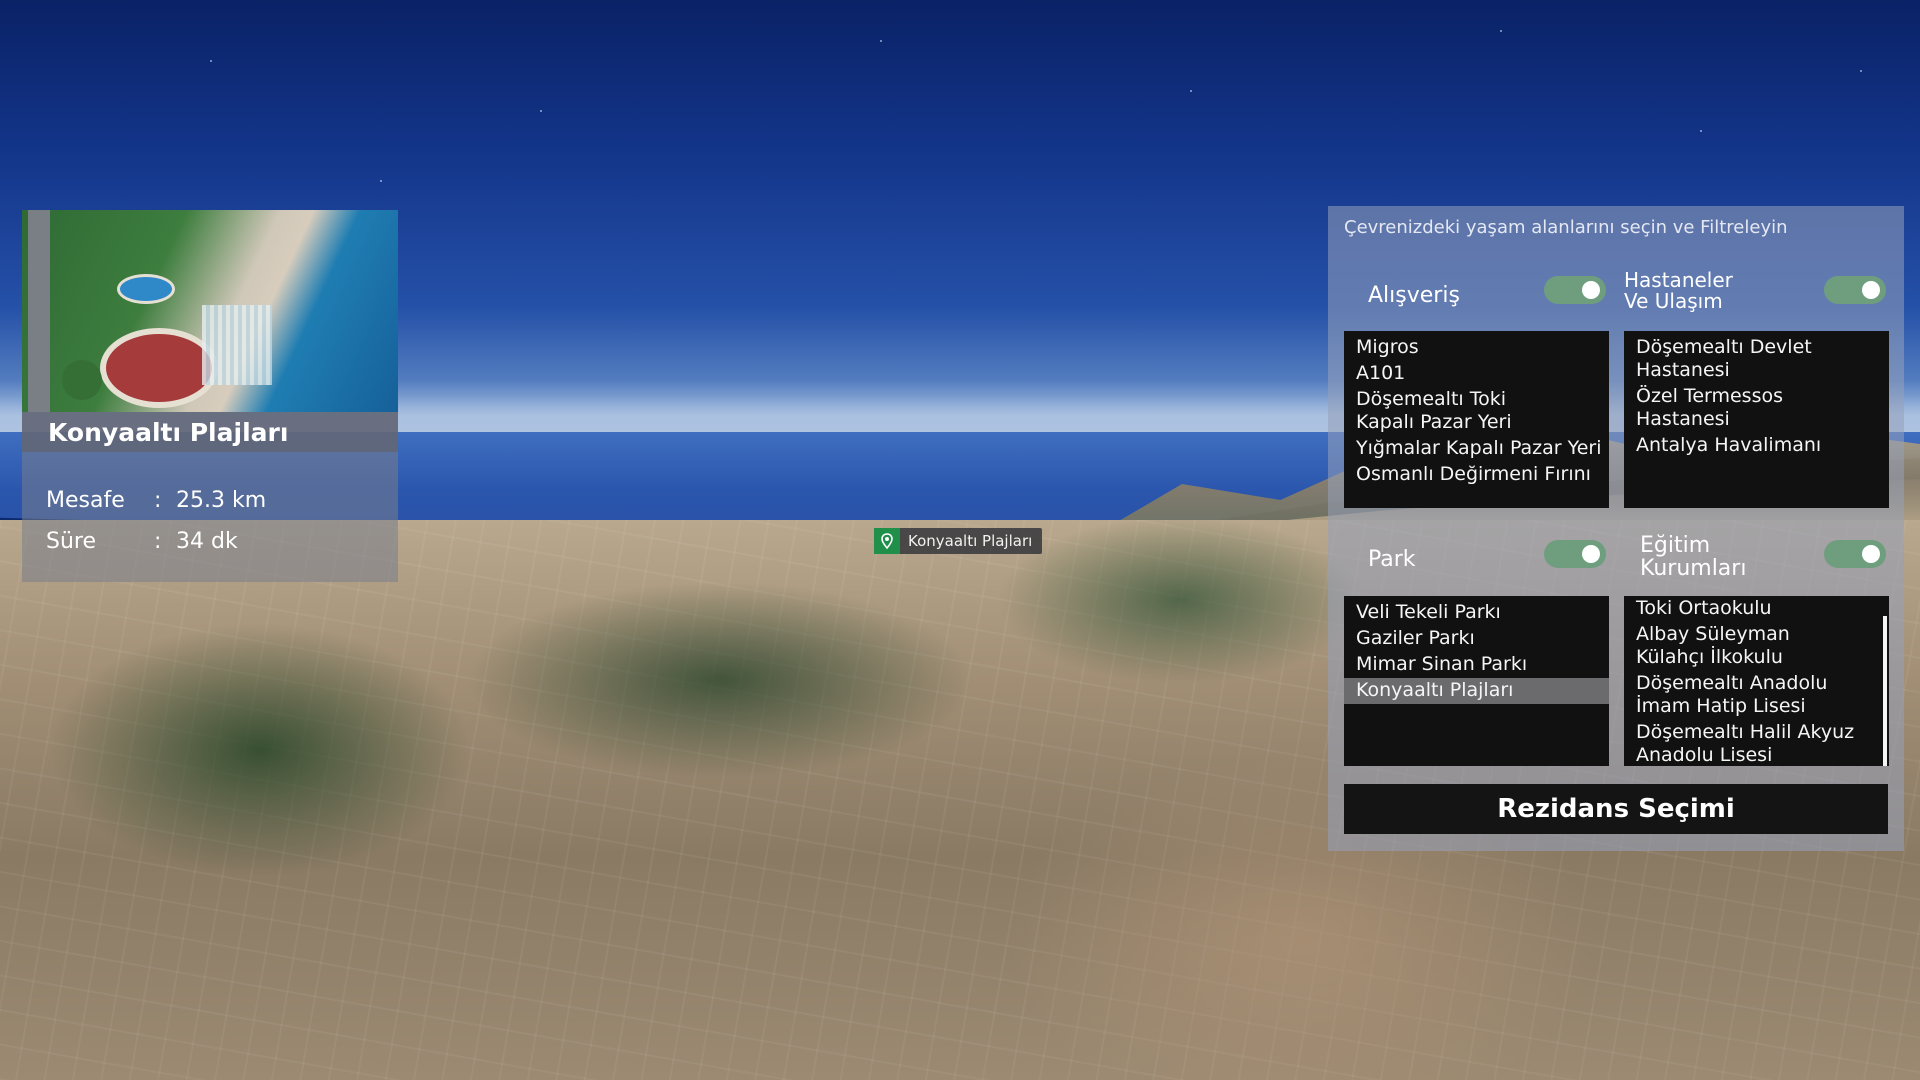  I want to click on list-item: Döşemealtı Toki Kapalı Pazar Yeri, so click(1444, 411).